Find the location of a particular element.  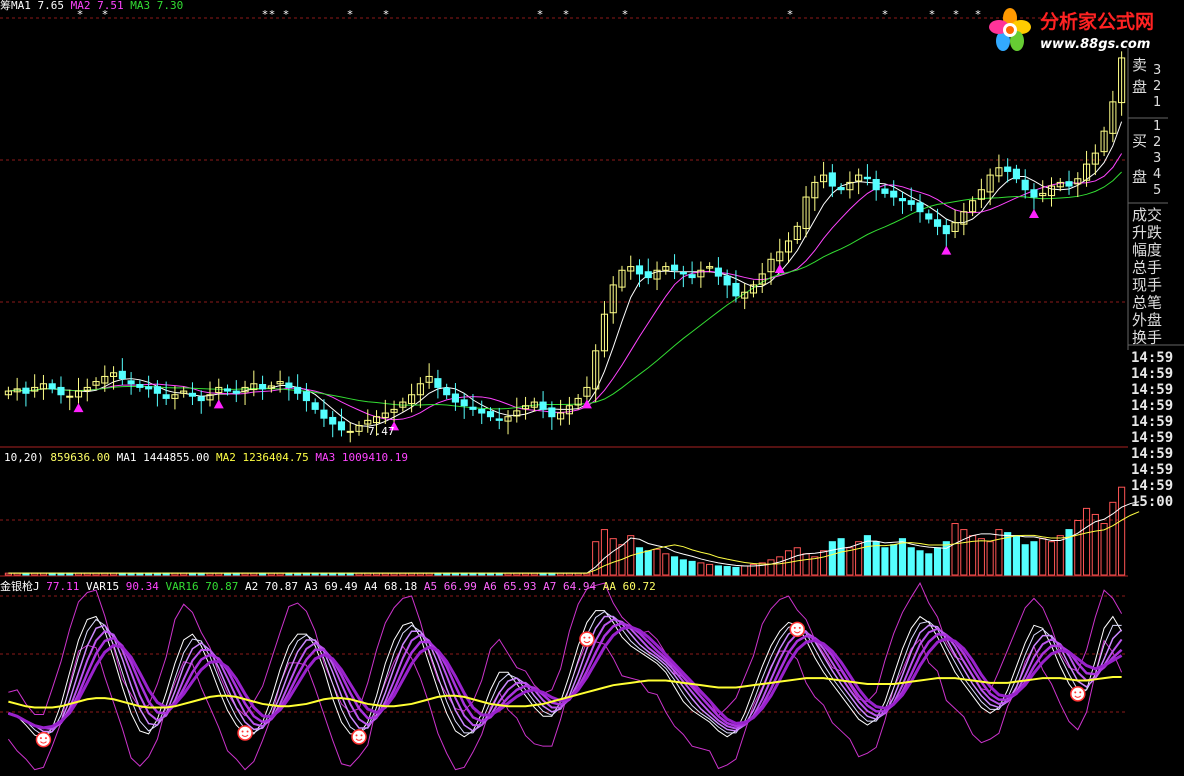

buy-label: 买 is located at coordinates (1139, 141).